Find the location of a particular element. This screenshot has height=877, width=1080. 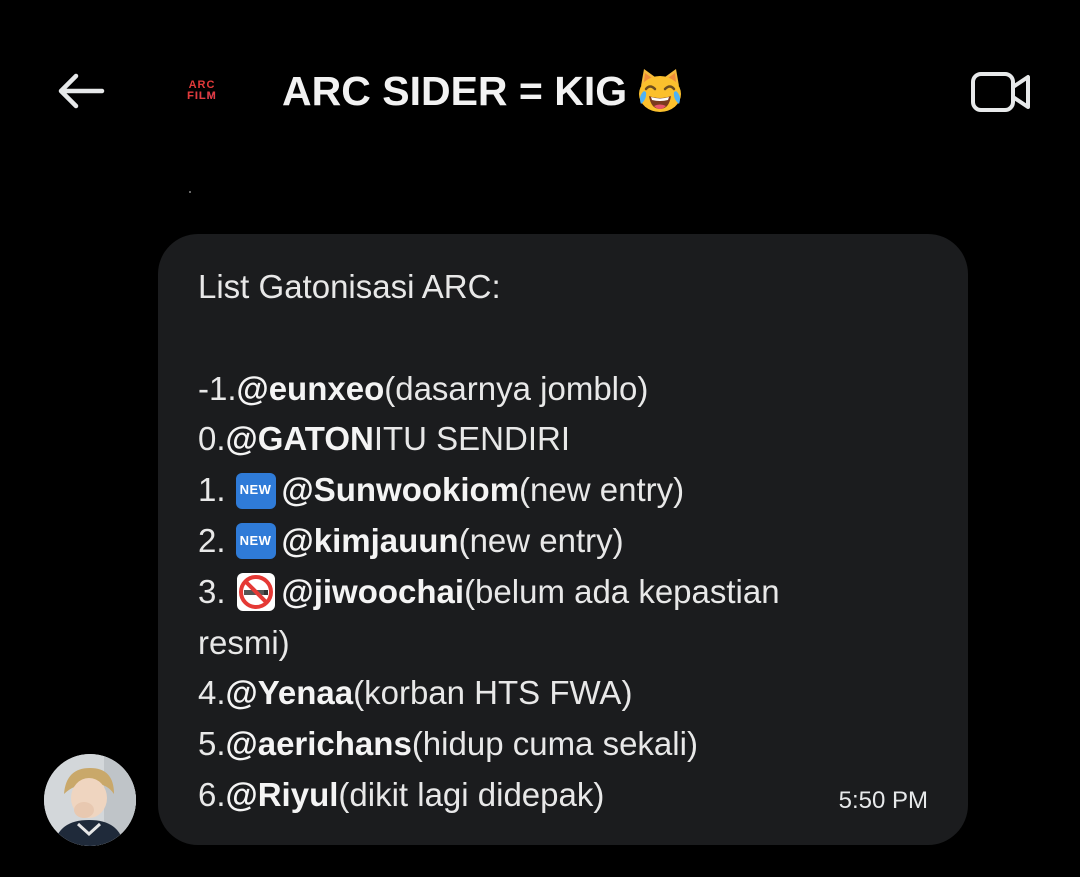

list-item-number: 0. is located at coordinates (212, 439).